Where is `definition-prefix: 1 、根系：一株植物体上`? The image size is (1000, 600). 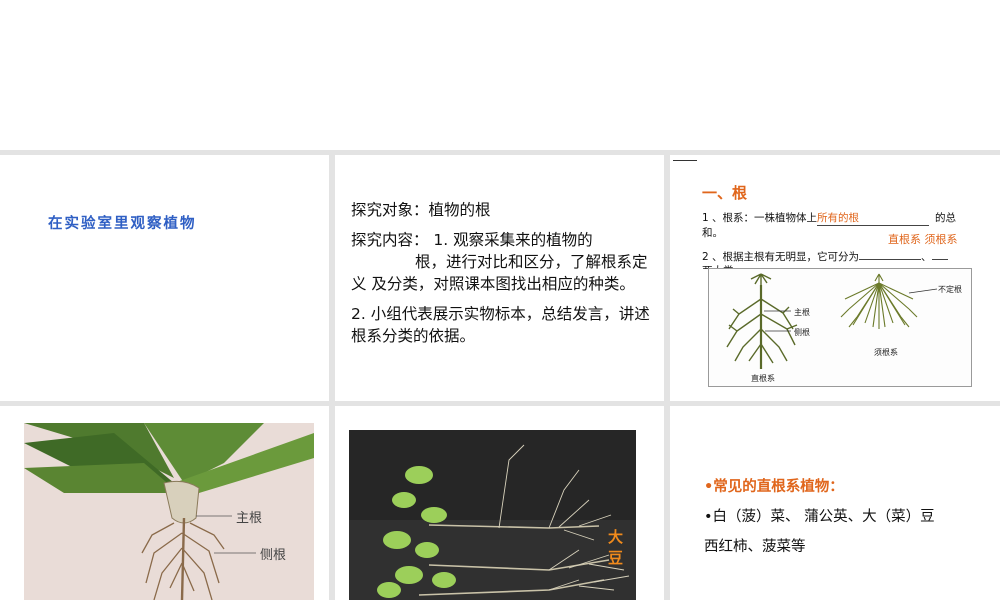
definition-prefix: 1 、根系：一株植物体上 is located at coordinates (760, 218).